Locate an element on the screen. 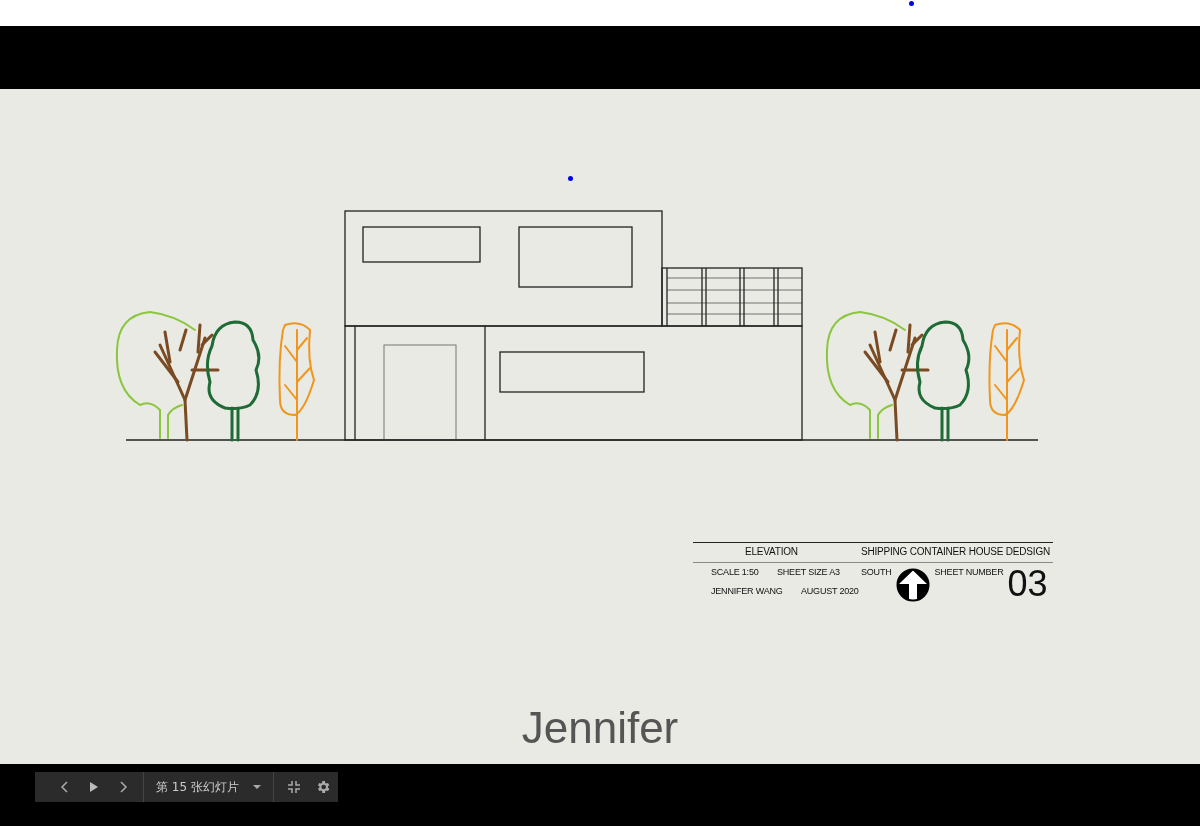 The width and height of the screenshot is (1200, 826). settings-icon is located at coordinates (323, 787).